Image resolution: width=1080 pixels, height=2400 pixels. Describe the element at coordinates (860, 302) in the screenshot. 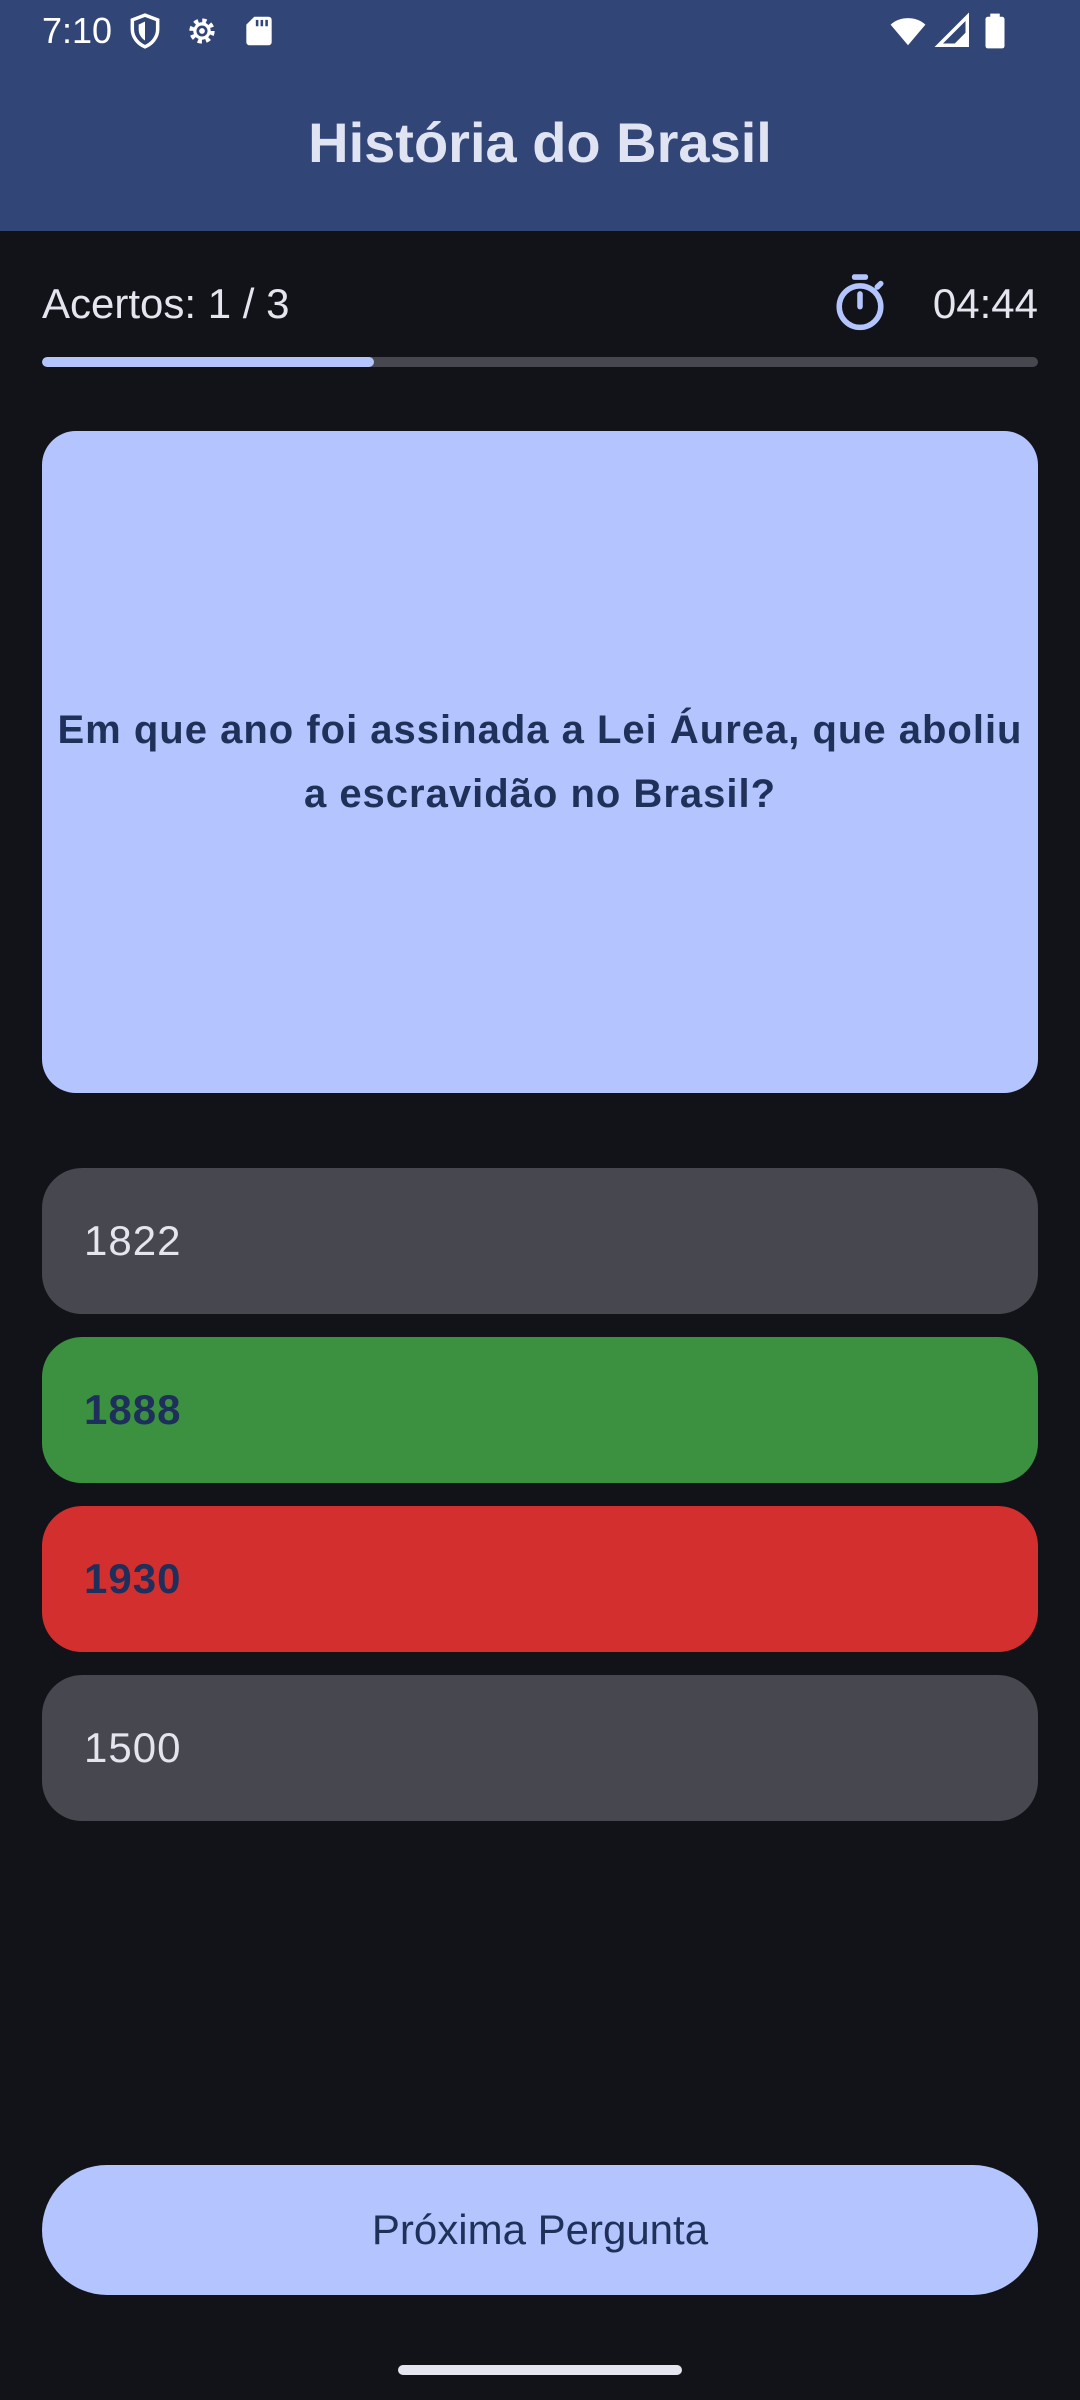

I see `stopwatch-icon` at that location.